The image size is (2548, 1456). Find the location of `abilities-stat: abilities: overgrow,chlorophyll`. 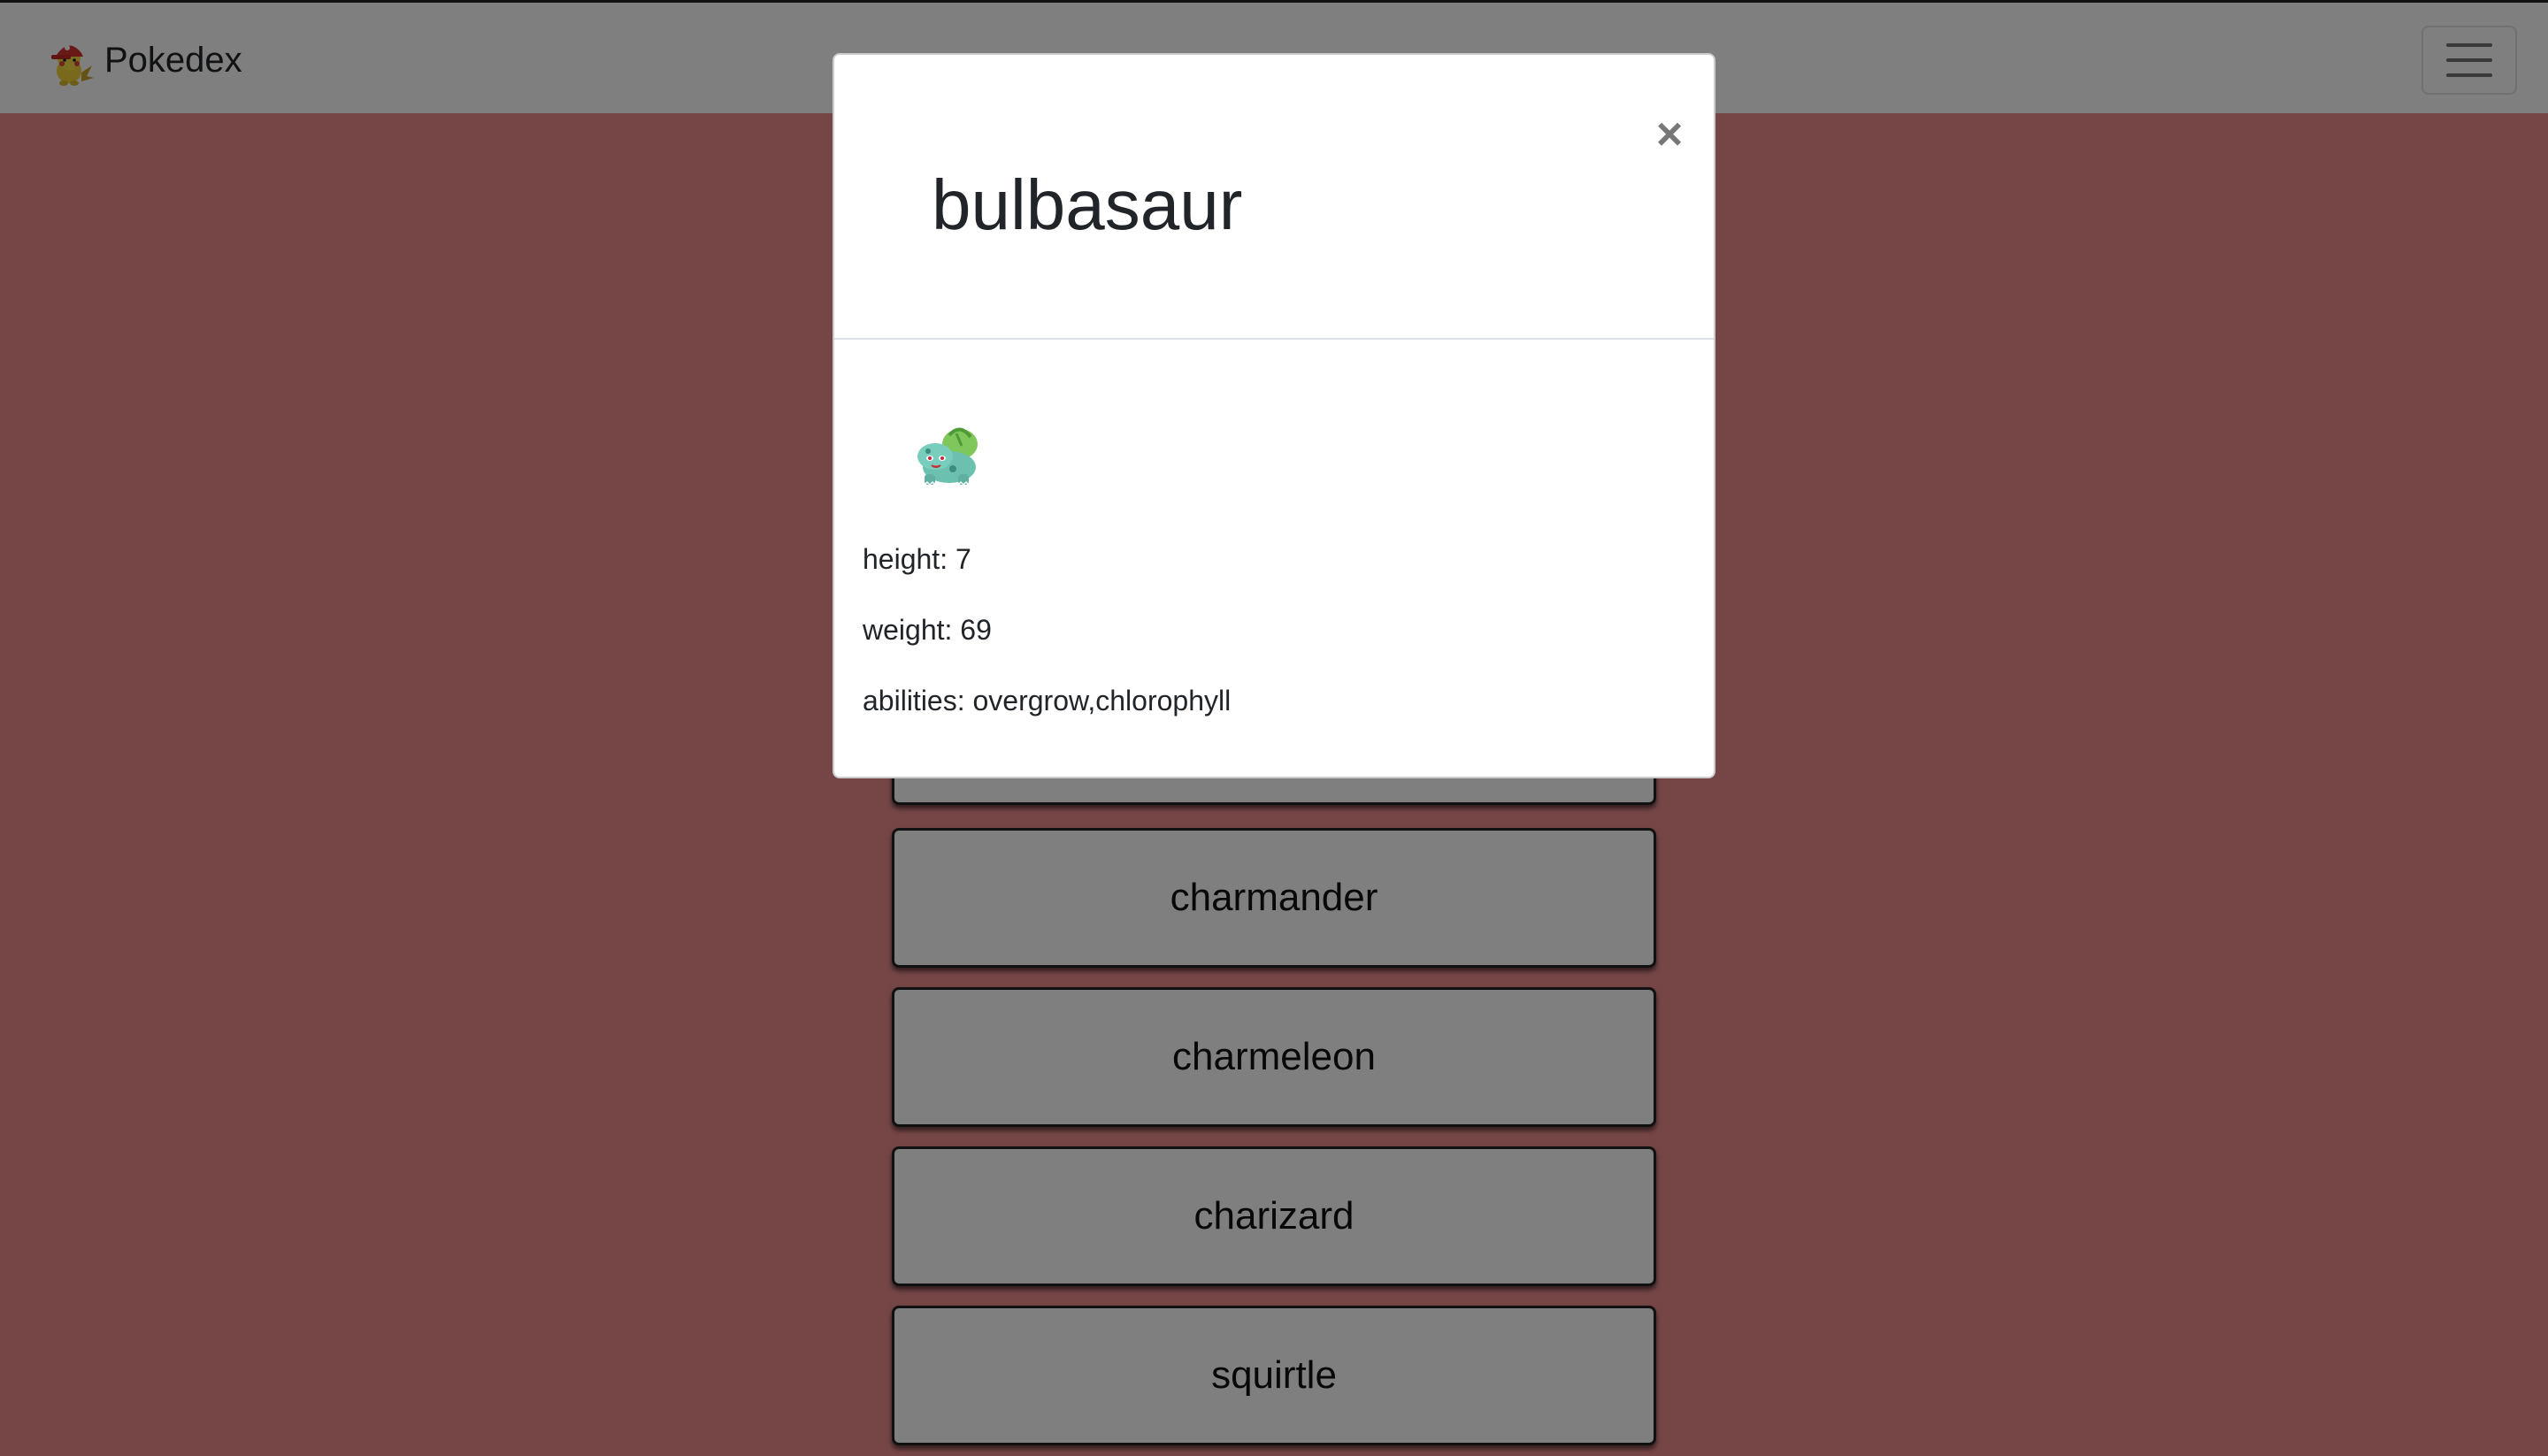

abilities-stat: abilities: overgrow,chlorophyll is located at coordinates (1047, 701).